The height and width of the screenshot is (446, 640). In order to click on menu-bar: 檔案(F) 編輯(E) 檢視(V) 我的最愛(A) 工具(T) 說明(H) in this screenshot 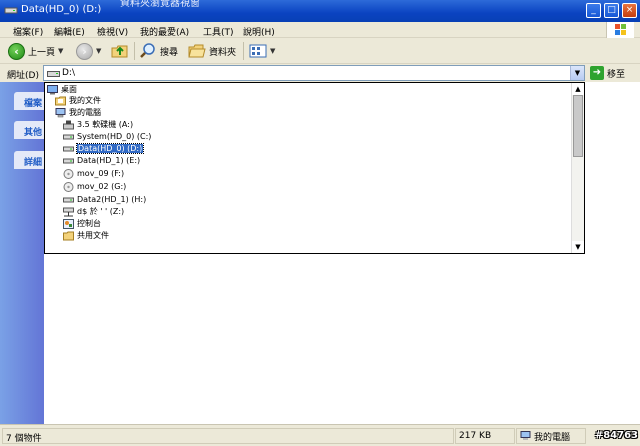, I will do `click(320, 30)`.